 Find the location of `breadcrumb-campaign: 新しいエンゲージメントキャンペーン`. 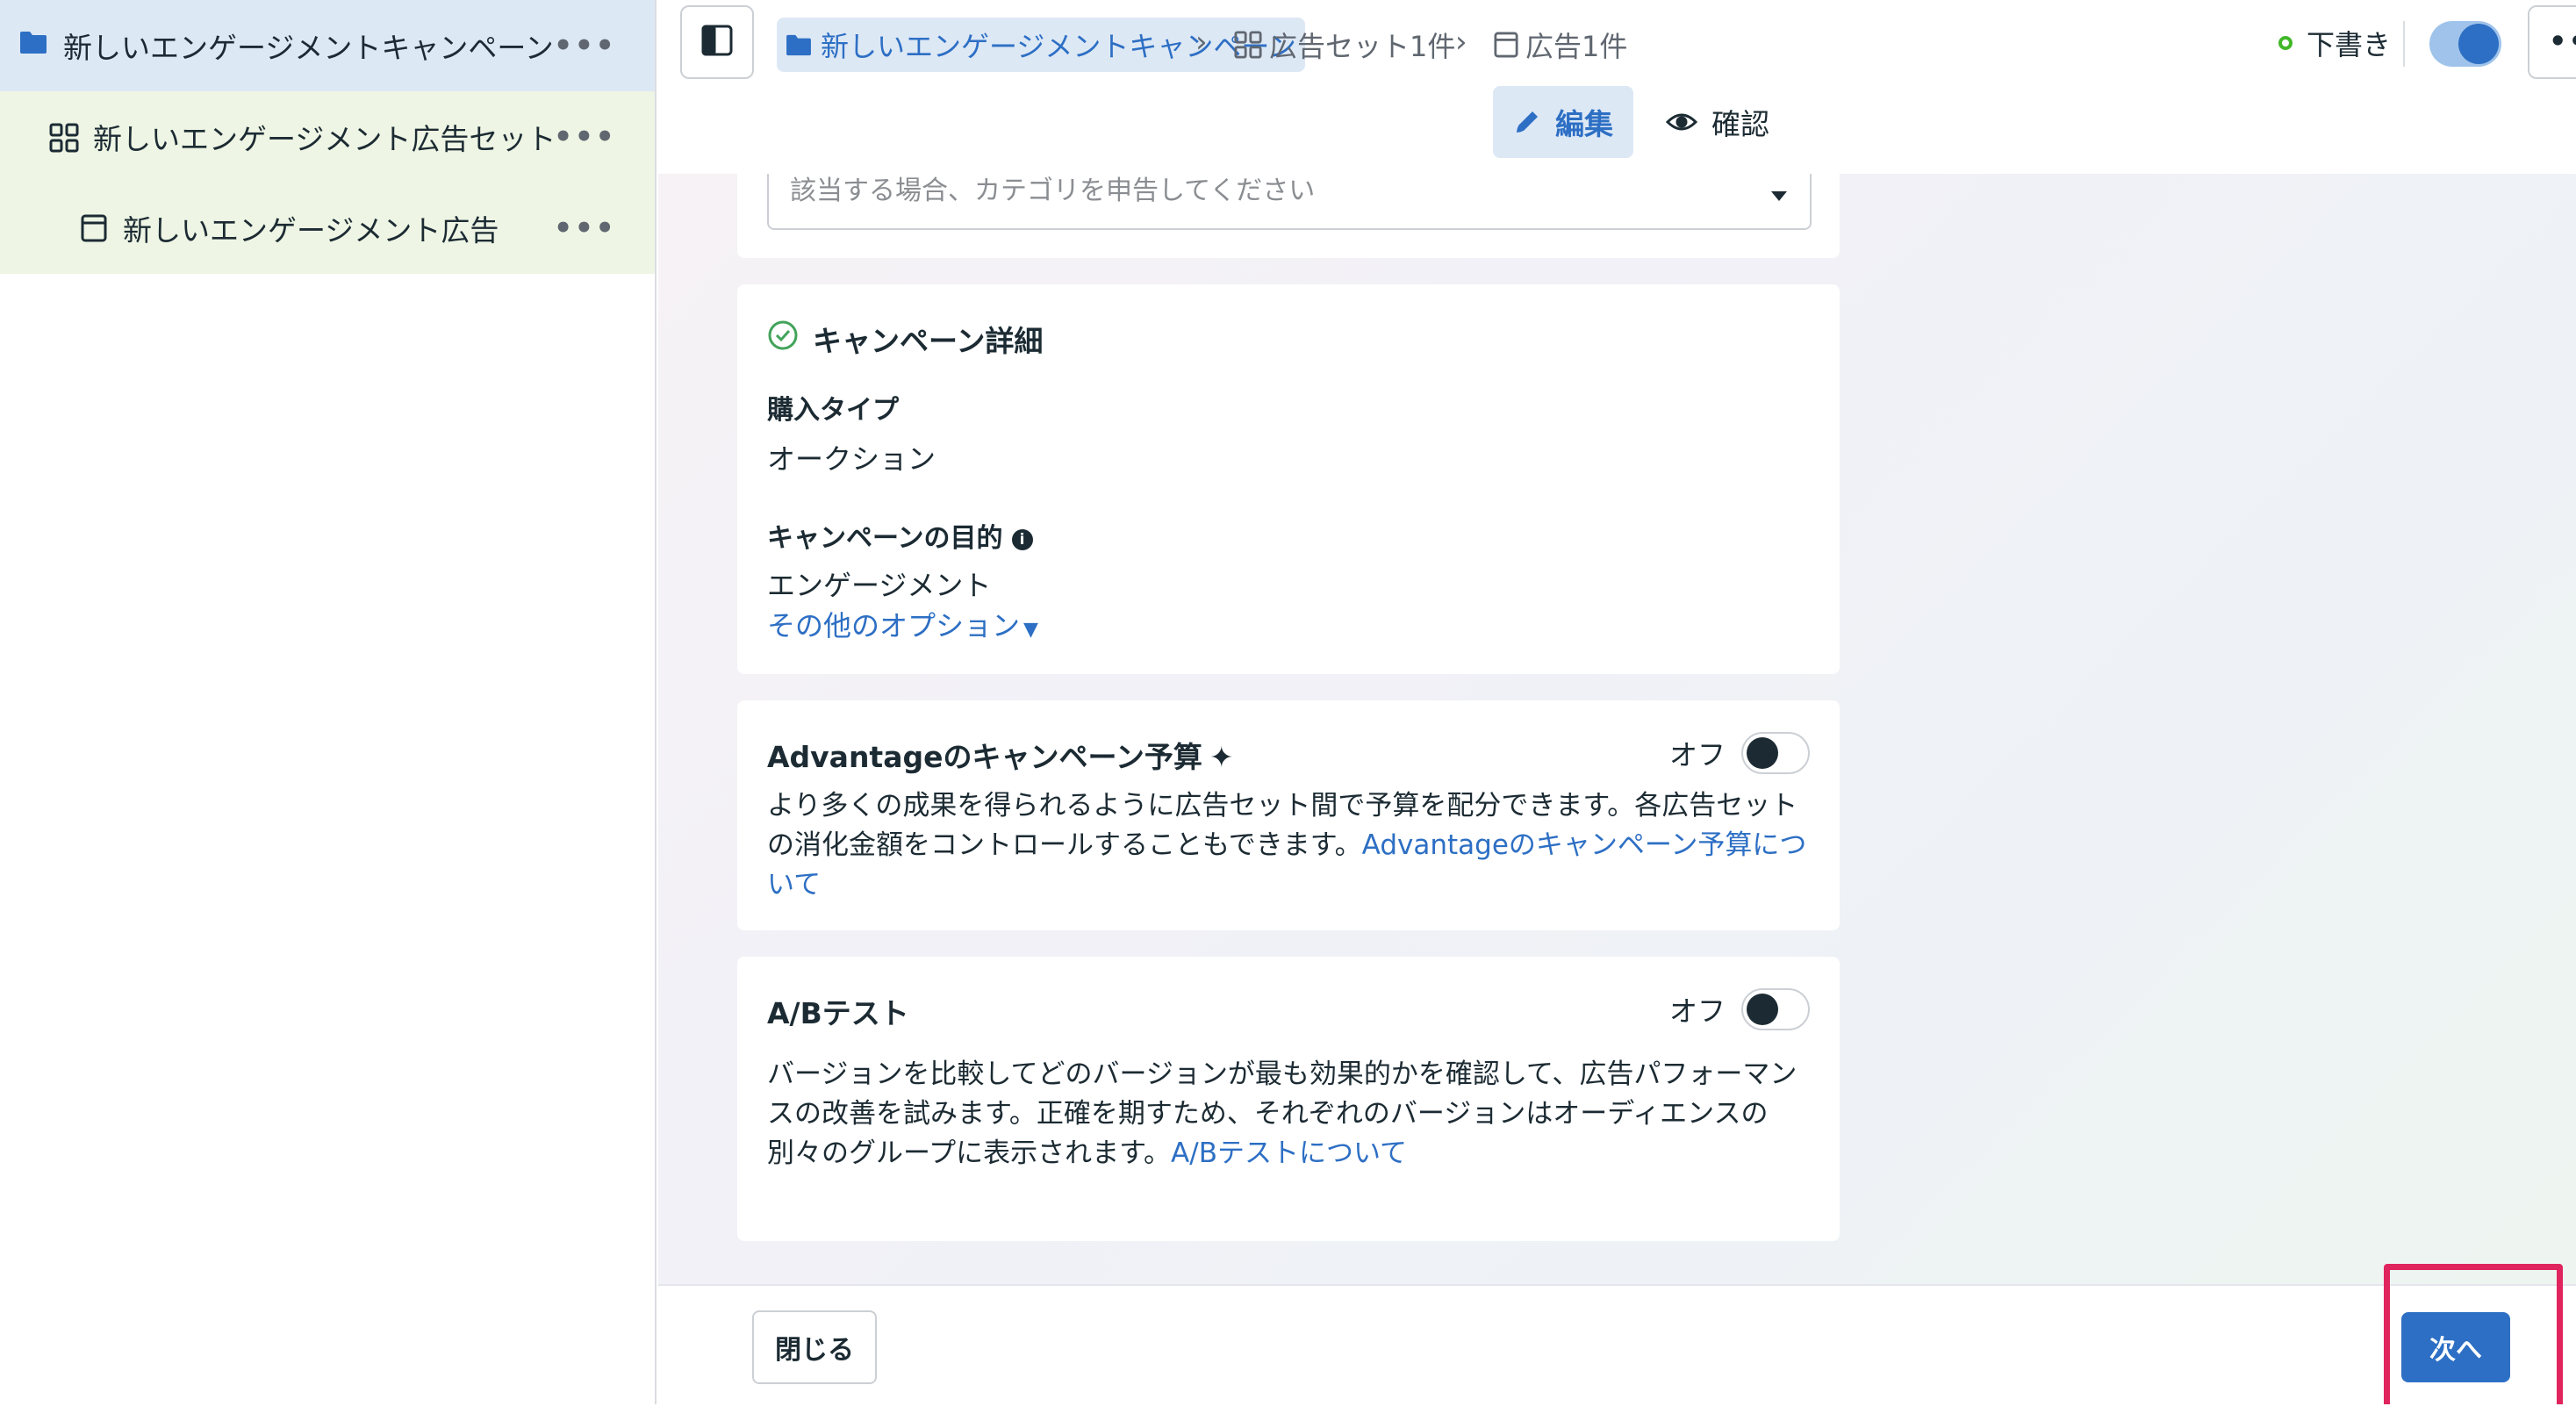

breadcrumb-campaign: 新しいエンゲージメントキャンペーン is located at coordinates (1041, 45).